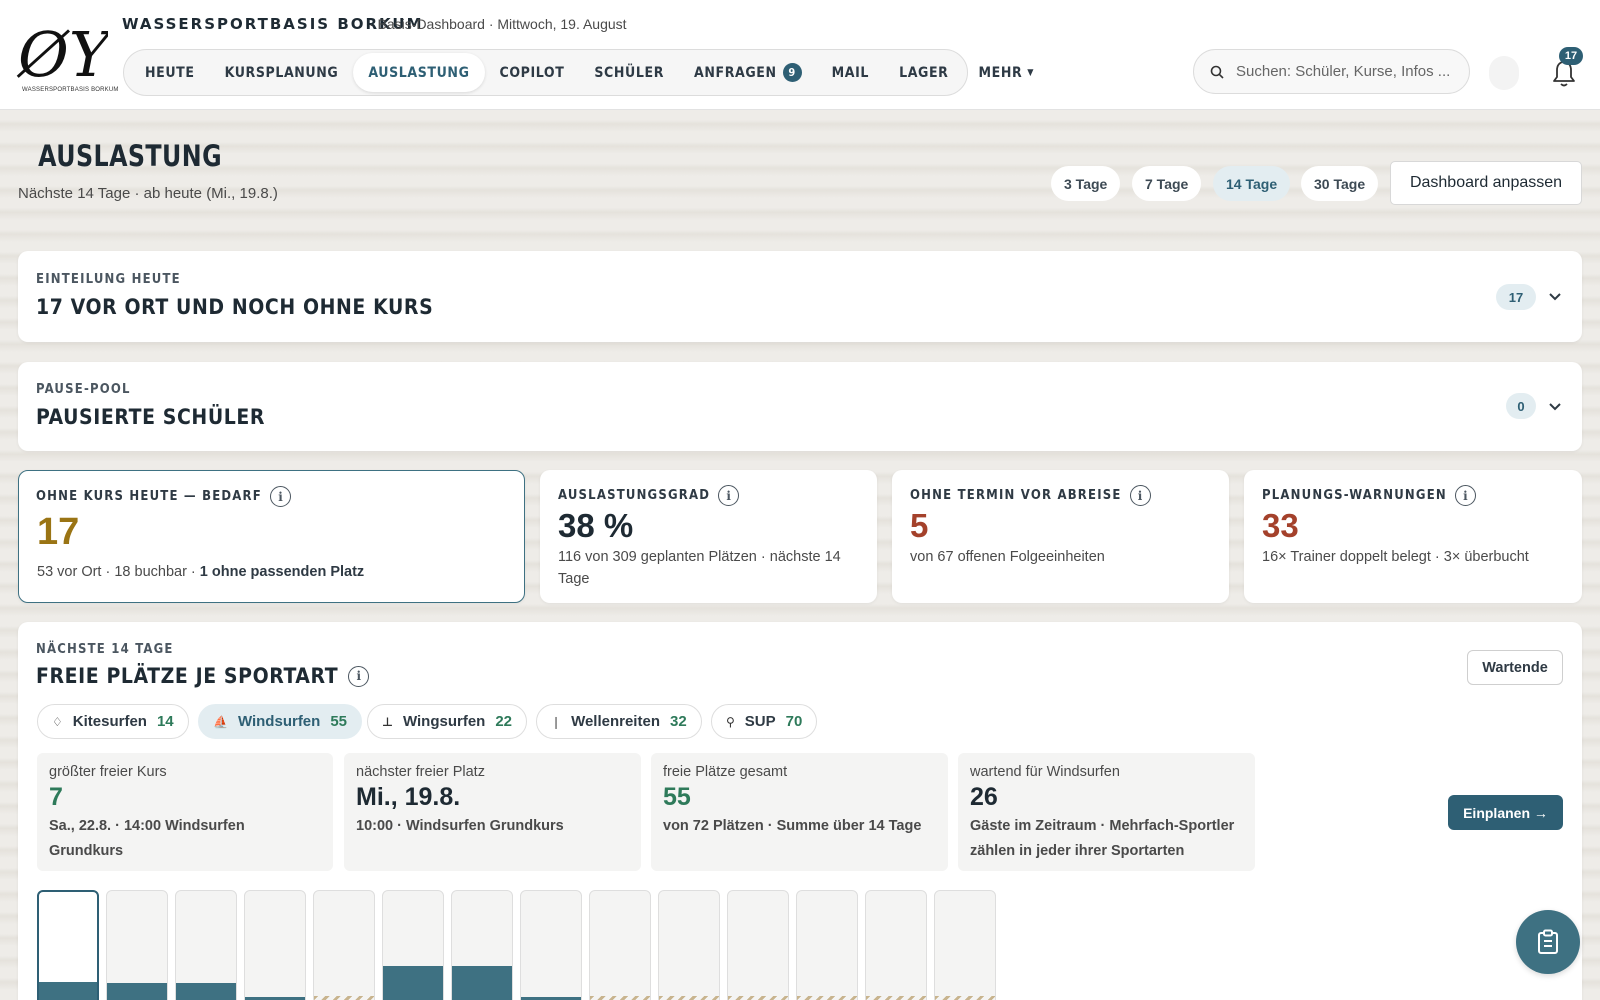 This screenshot has width=1600, height=1000. I want to click on brand-logo-icon: ØY, so click(62, 53).